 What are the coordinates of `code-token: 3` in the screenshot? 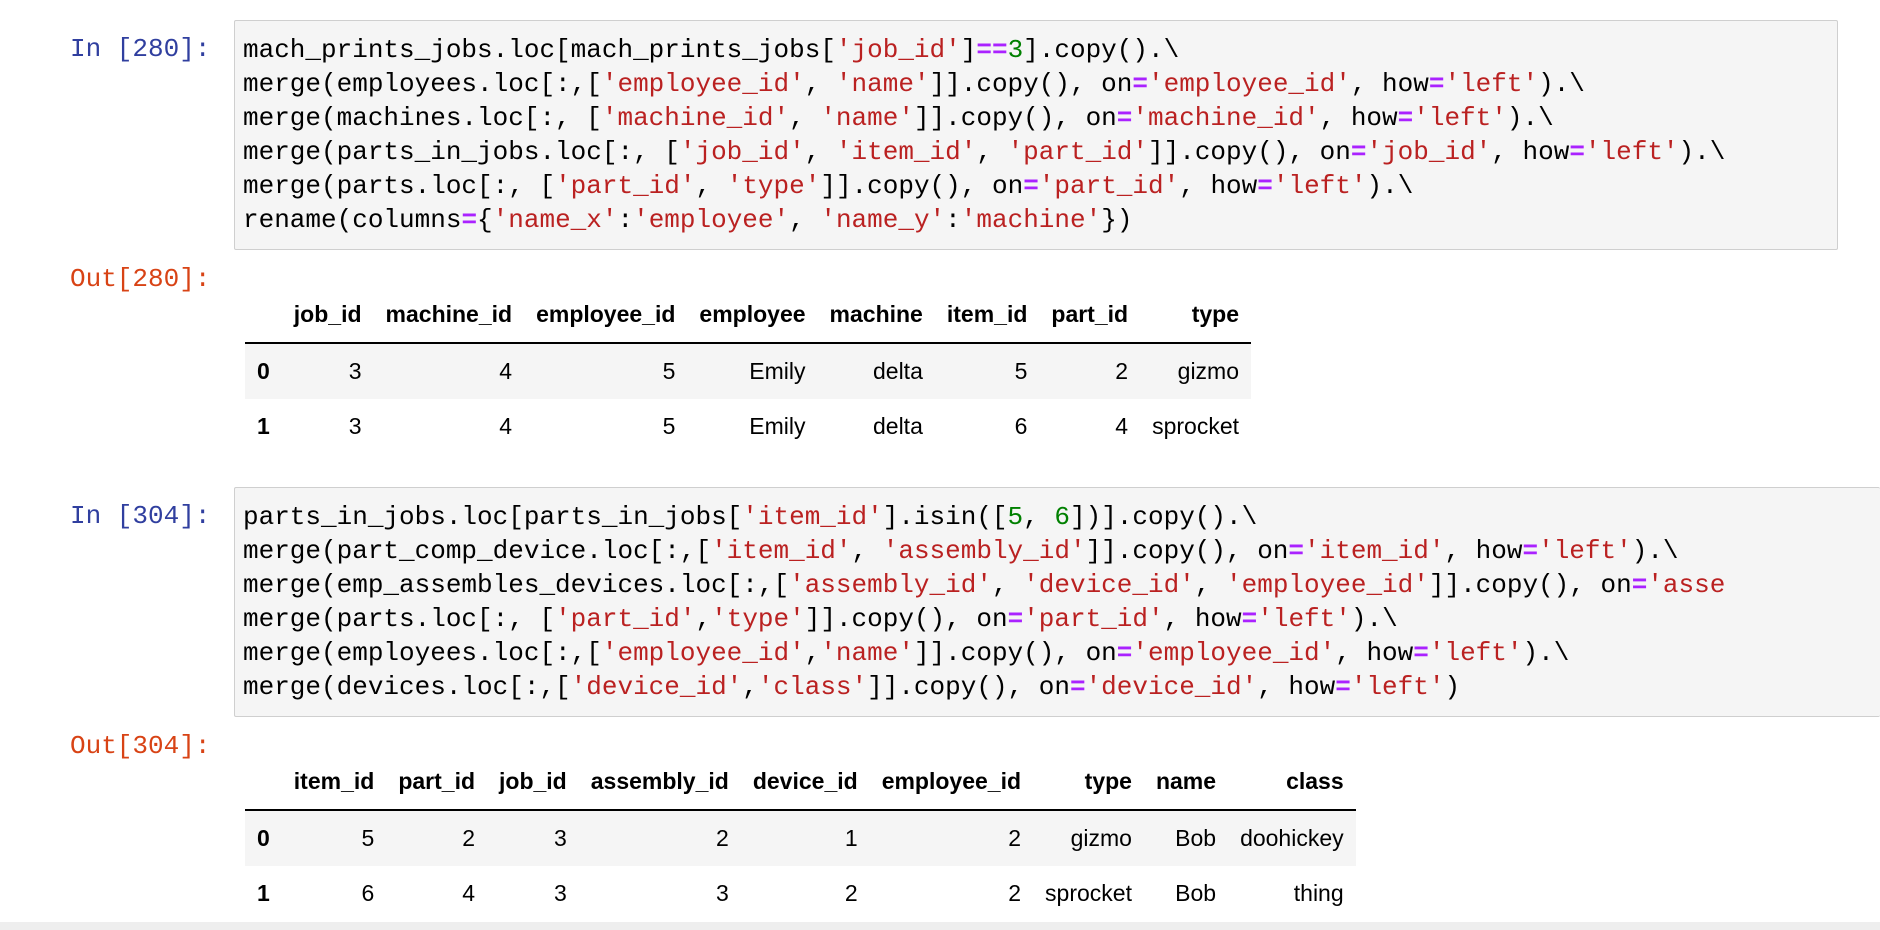 It's located at (1015, 50).